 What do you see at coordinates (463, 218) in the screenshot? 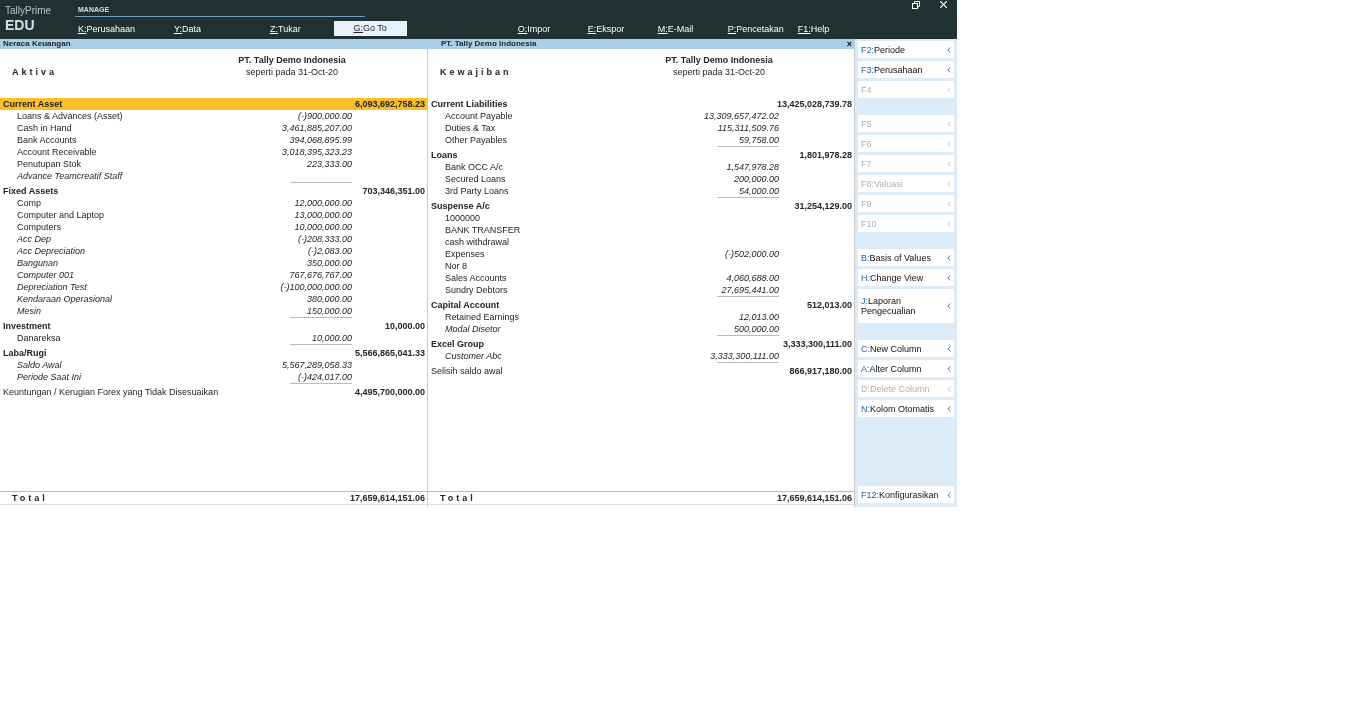
I see `ledger-name: 1000000` at bounding box center [463, 218].